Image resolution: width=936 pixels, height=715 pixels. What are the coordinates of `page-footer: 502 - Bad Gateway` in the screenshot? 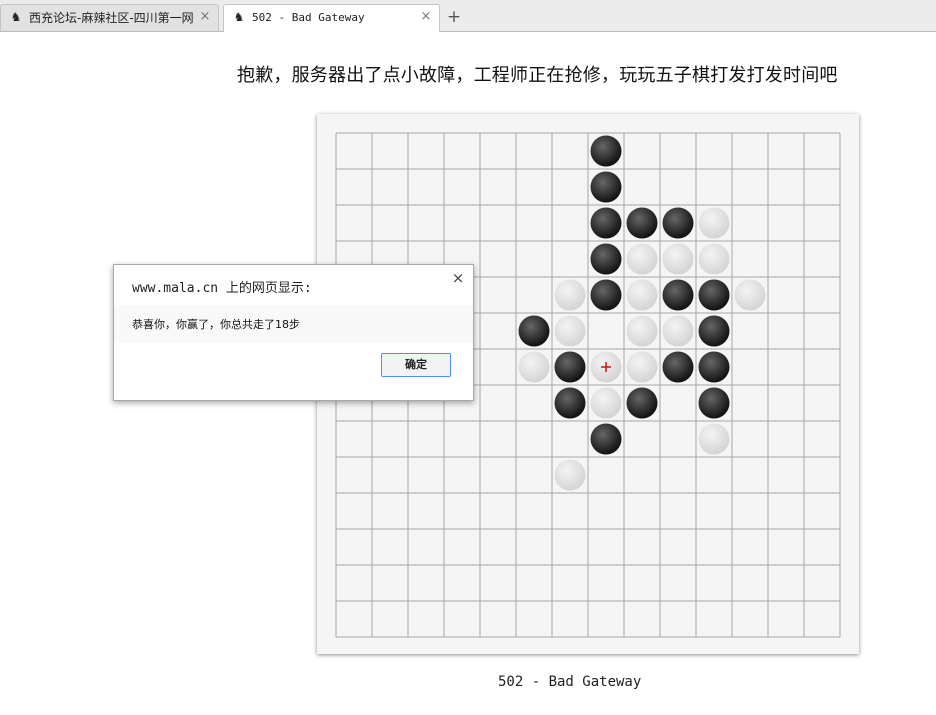 It's located at (570, 682).